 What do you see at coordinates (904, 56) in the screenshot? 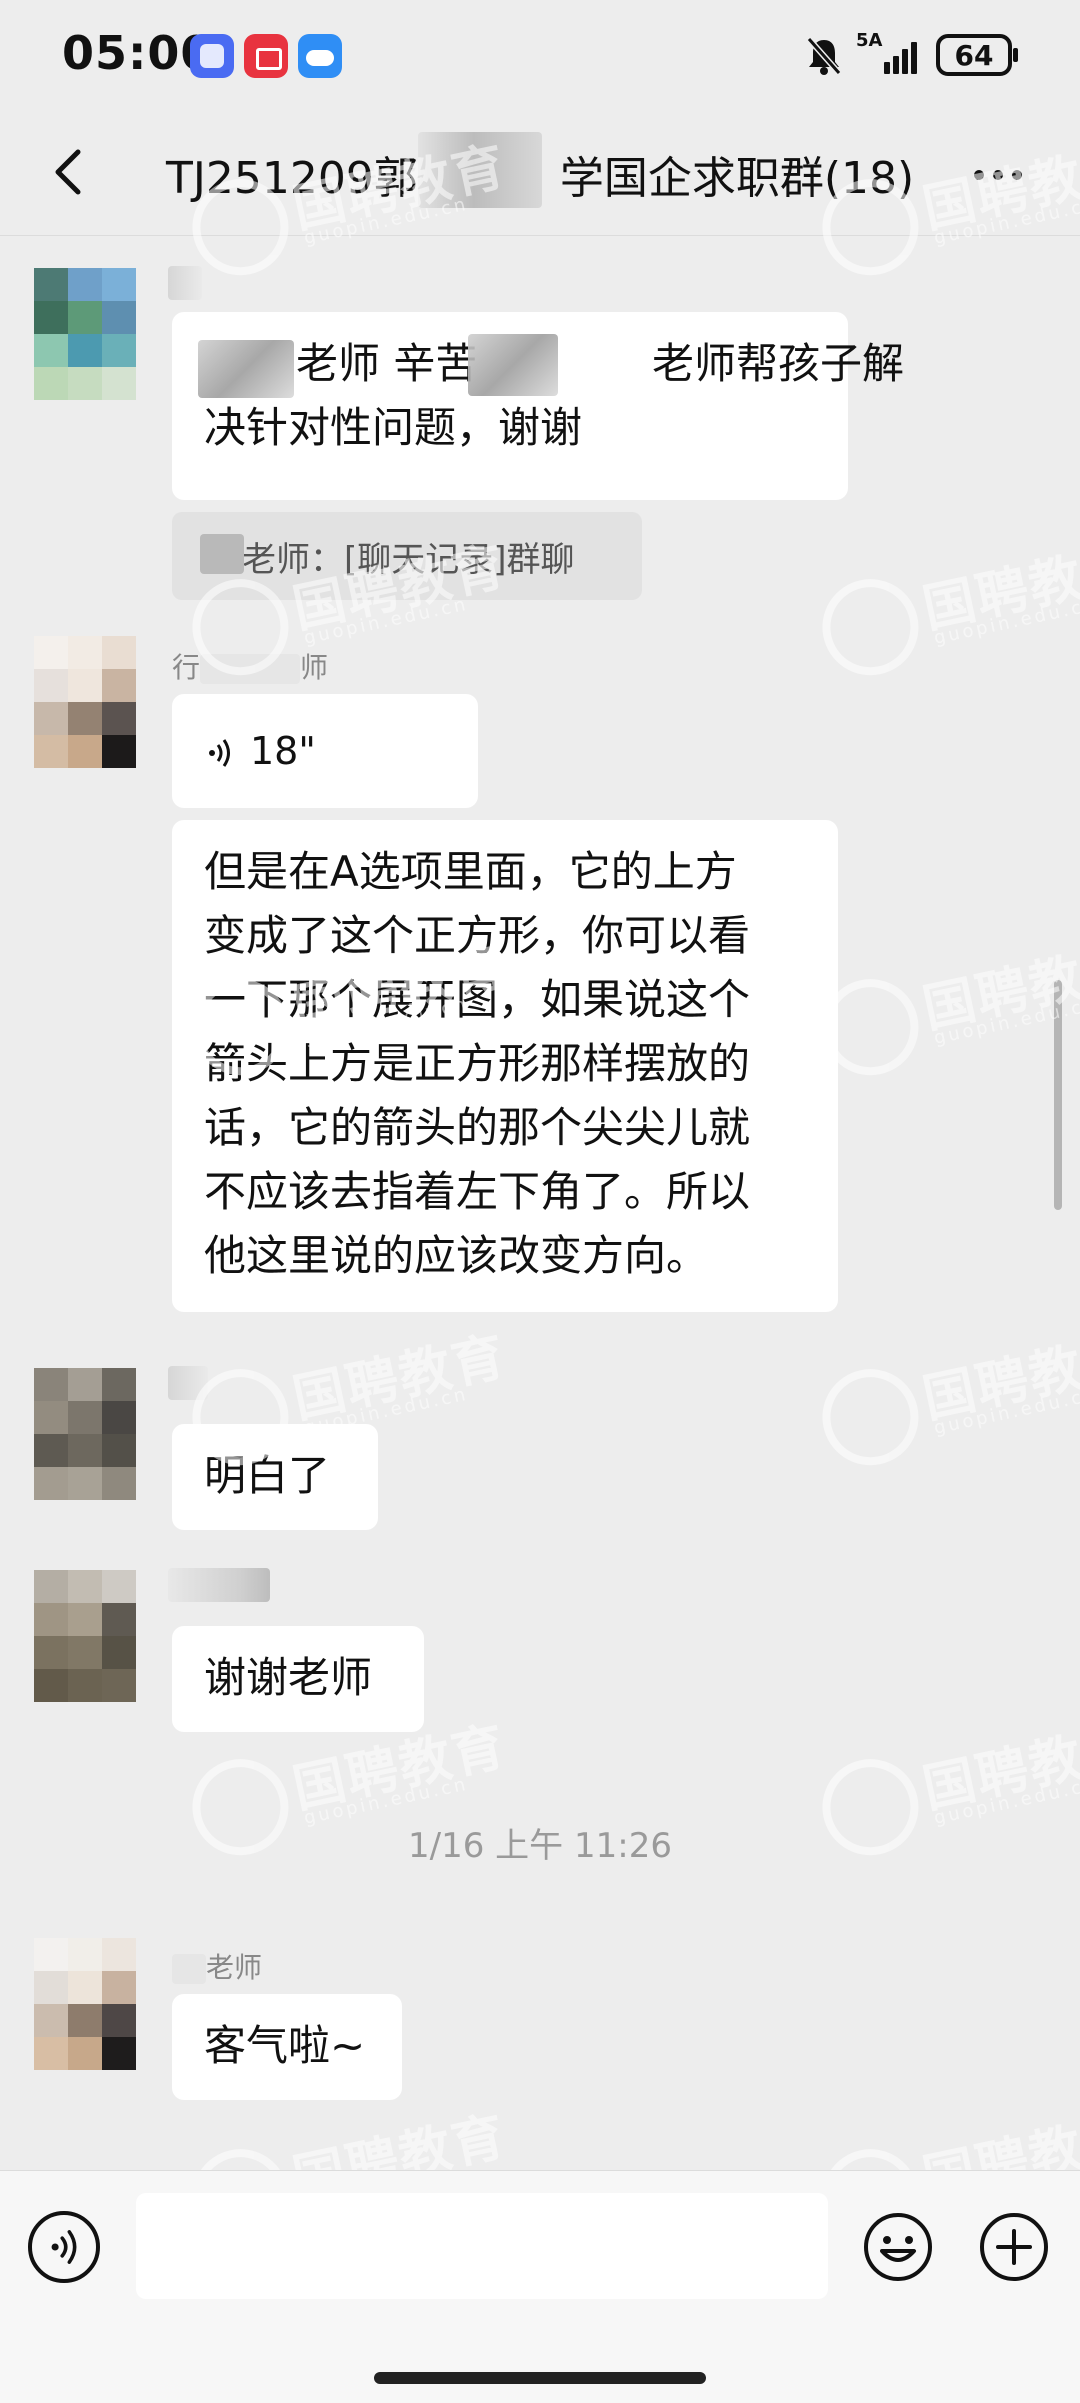
I see `signal-icon` at bounding box center [904, 56].